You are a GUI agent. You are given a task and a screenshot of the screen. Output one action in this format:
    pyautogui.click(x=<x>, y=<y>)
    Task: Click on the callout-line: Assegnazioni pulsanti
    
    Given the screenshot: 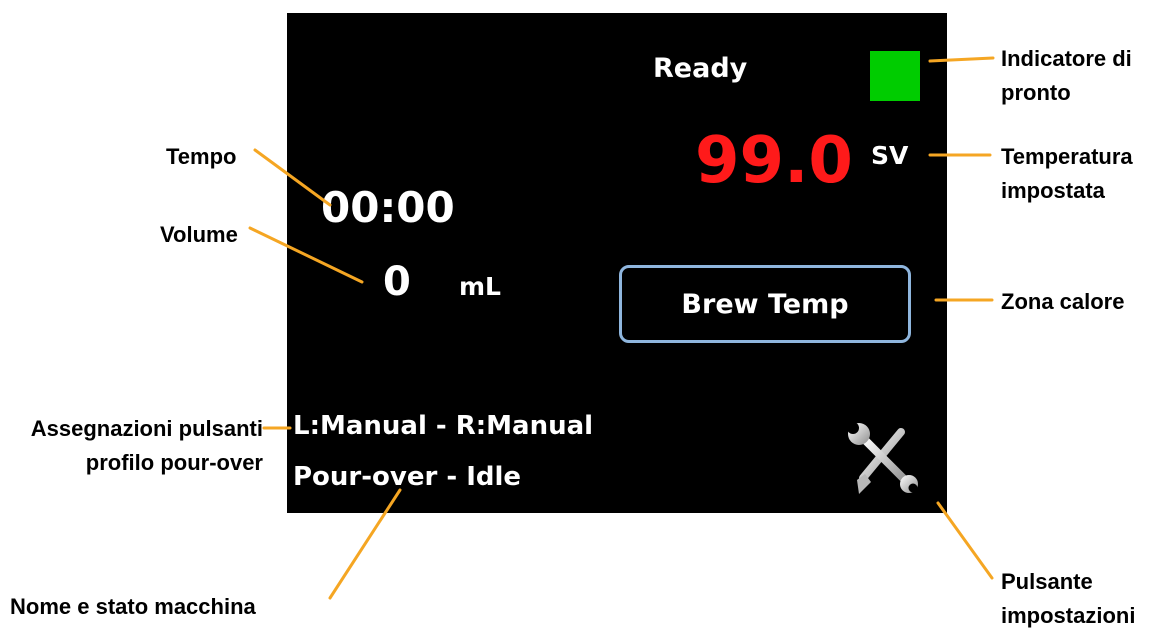 What is the action you would take?
    pyautogui.click(x=146, y=428)
    